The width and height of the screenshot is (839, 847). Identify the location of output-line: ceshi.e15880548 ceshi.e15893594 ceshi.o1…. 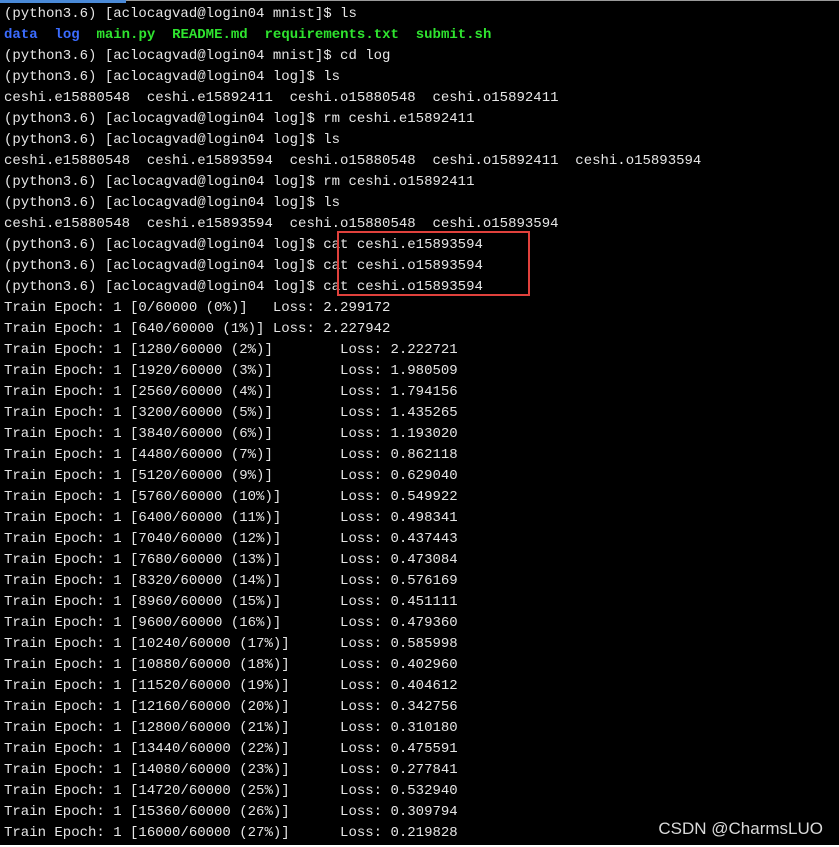
(353, 161).